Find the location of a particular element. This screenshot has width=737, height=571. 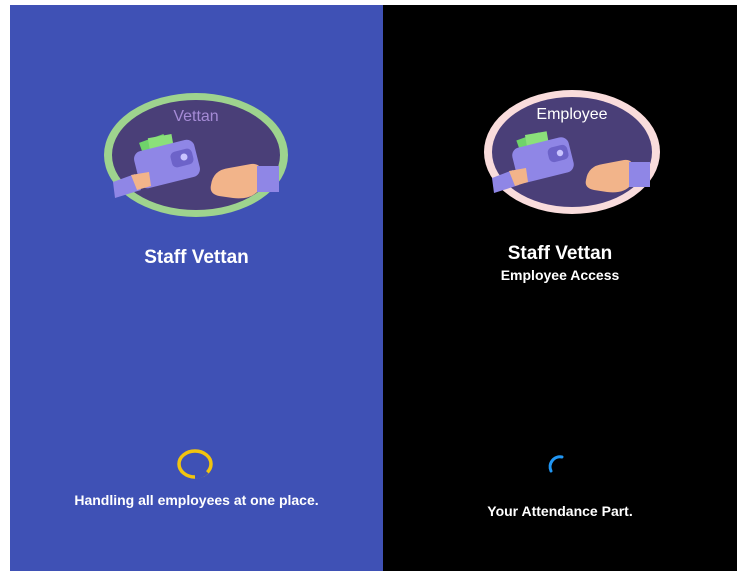

wallet-handover-icon: Vettan is located at coordinates (196, 155).